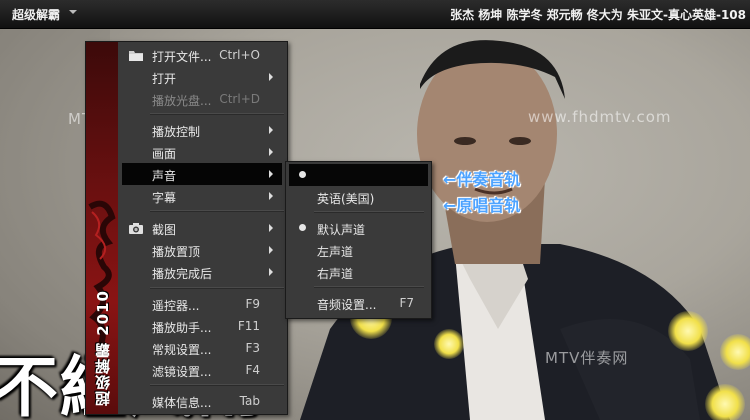 This screenshot has width=750, height=420. Describe the element at coordinates (202, 228) in the screenshot. I see `menu-item-screenshot: 截图` at that location.